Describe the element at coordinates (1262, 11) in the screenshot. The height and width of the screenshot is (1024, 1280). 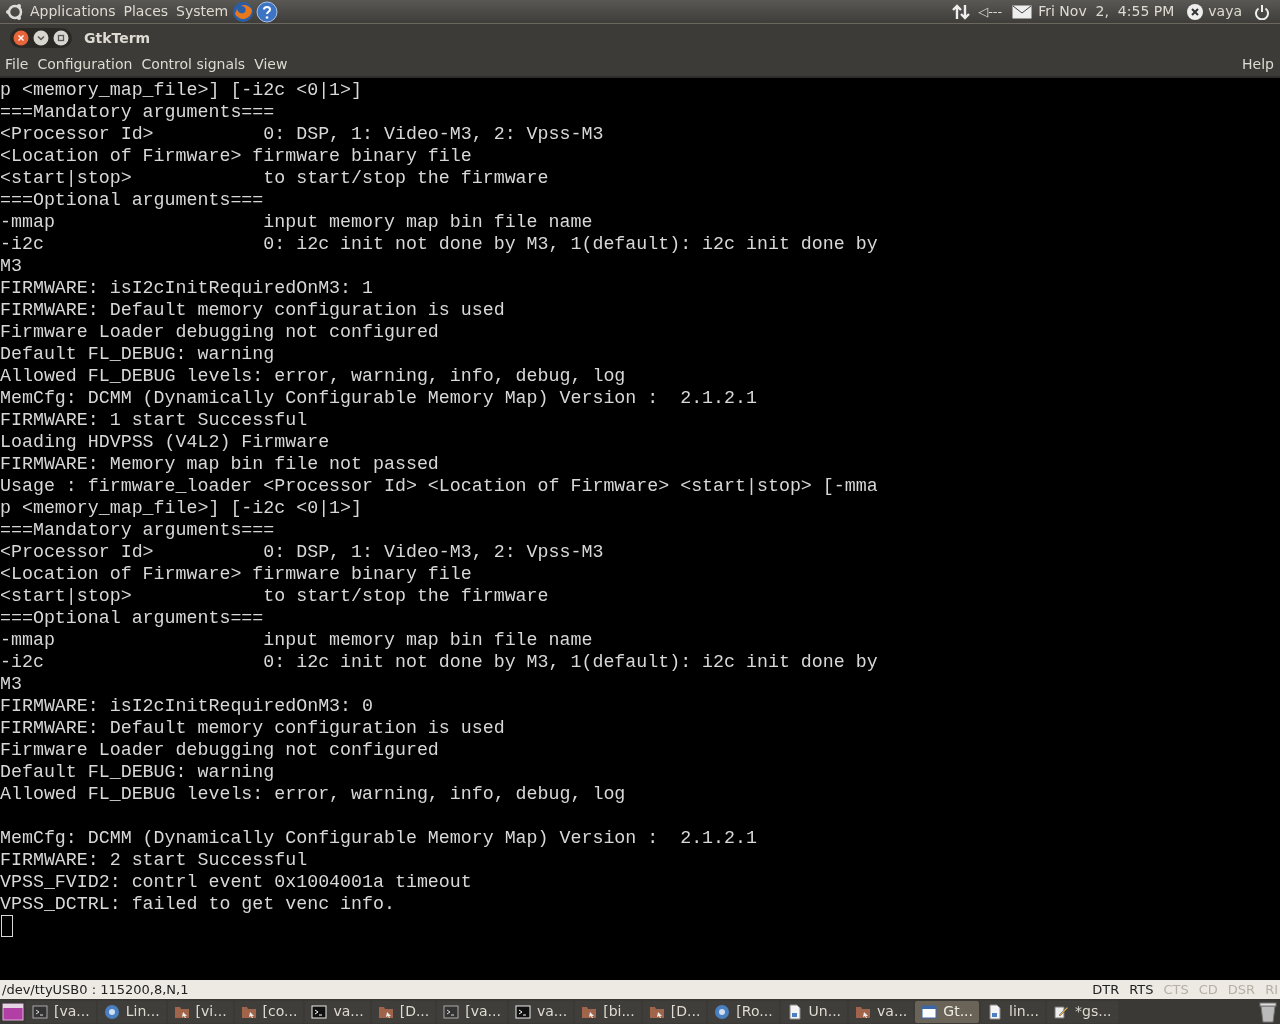
I see `power-icon` at that location.